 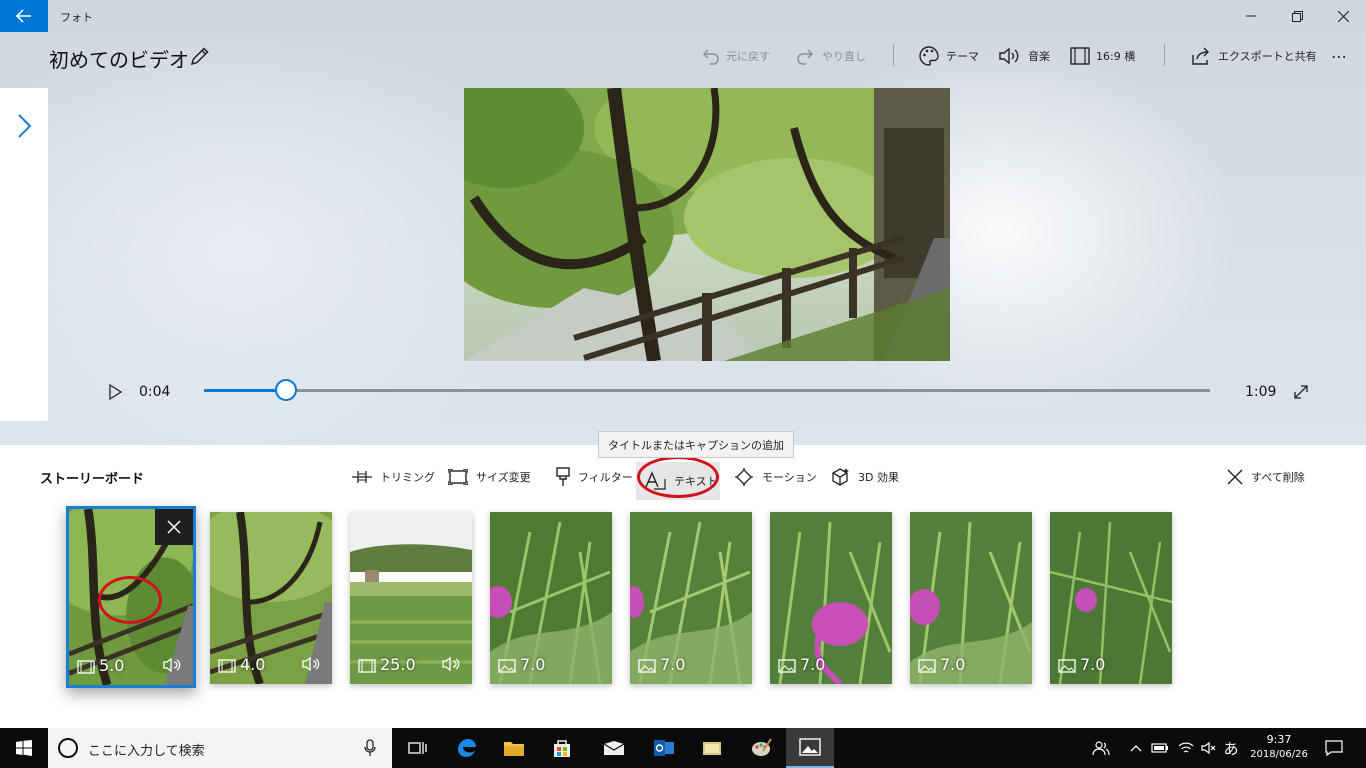 I want to click on search-placeholder: ここに入力して検索, so click(x=146, y=751).